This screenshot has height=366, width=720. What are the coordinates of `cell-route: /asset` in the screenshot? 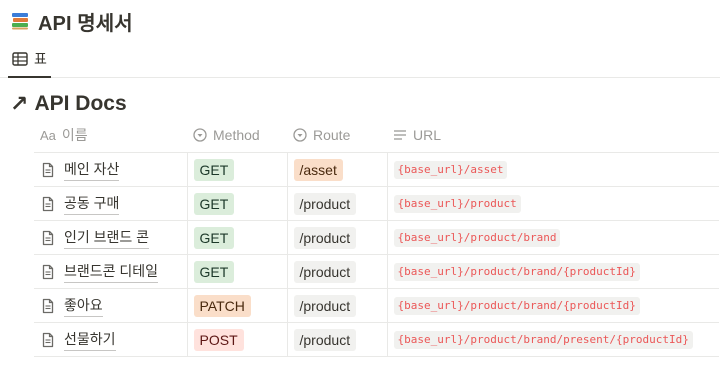 It's located at (337, 169).